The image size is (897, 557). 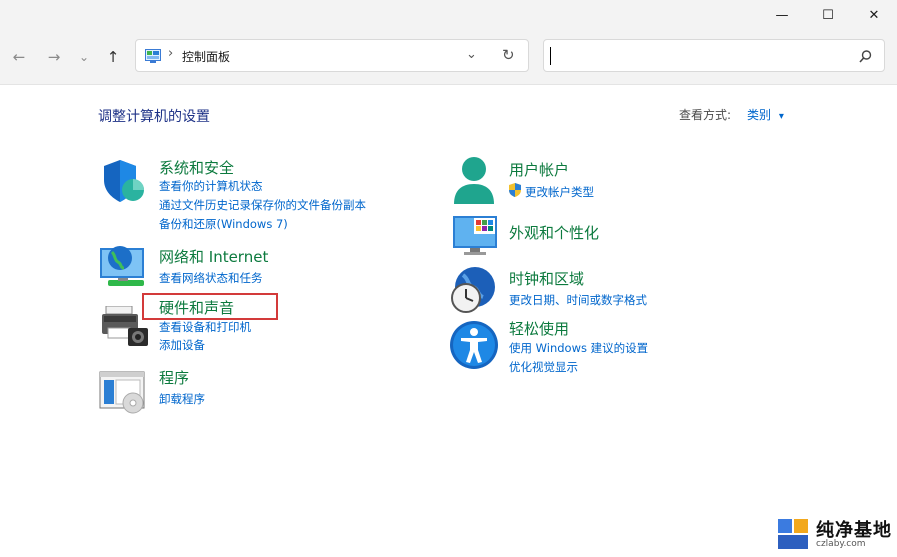 I want to click on clock-globe-icon, so click(x=473, y=290).